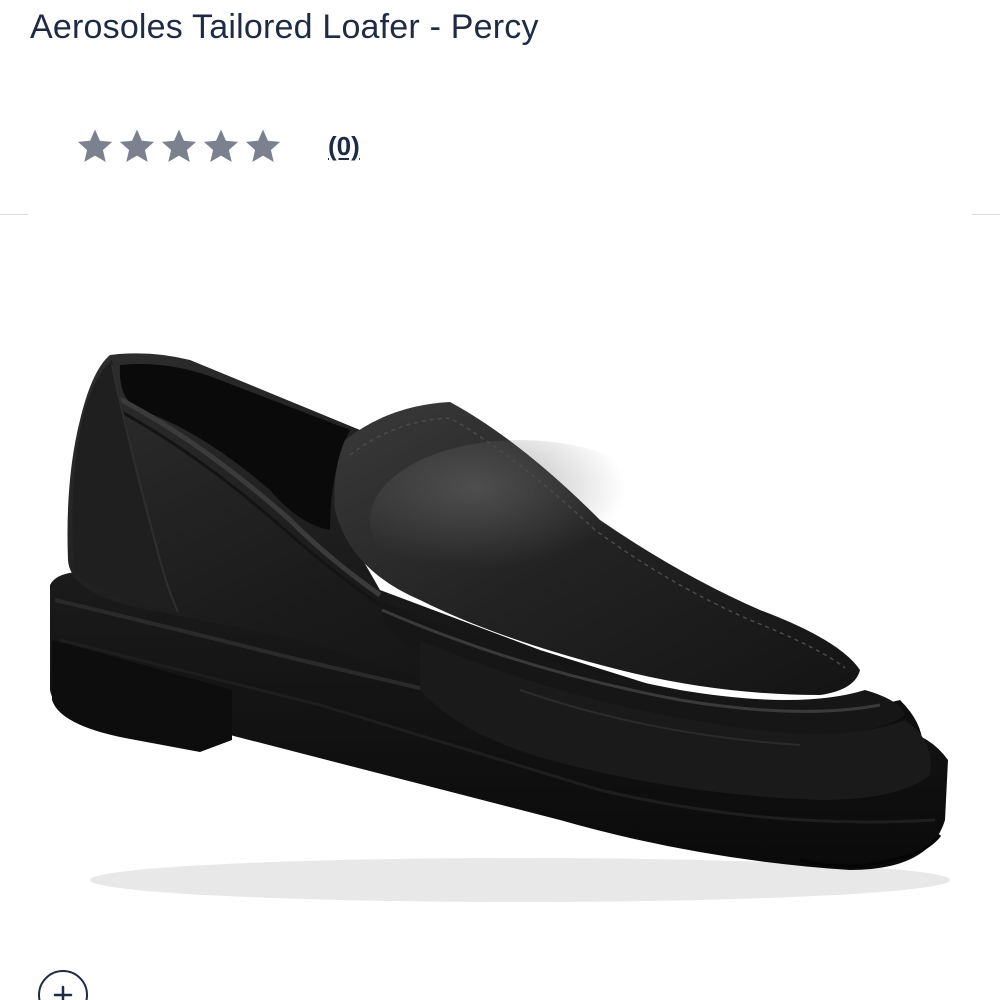  I want to click on rating-summary: (0), so click(218, 146).